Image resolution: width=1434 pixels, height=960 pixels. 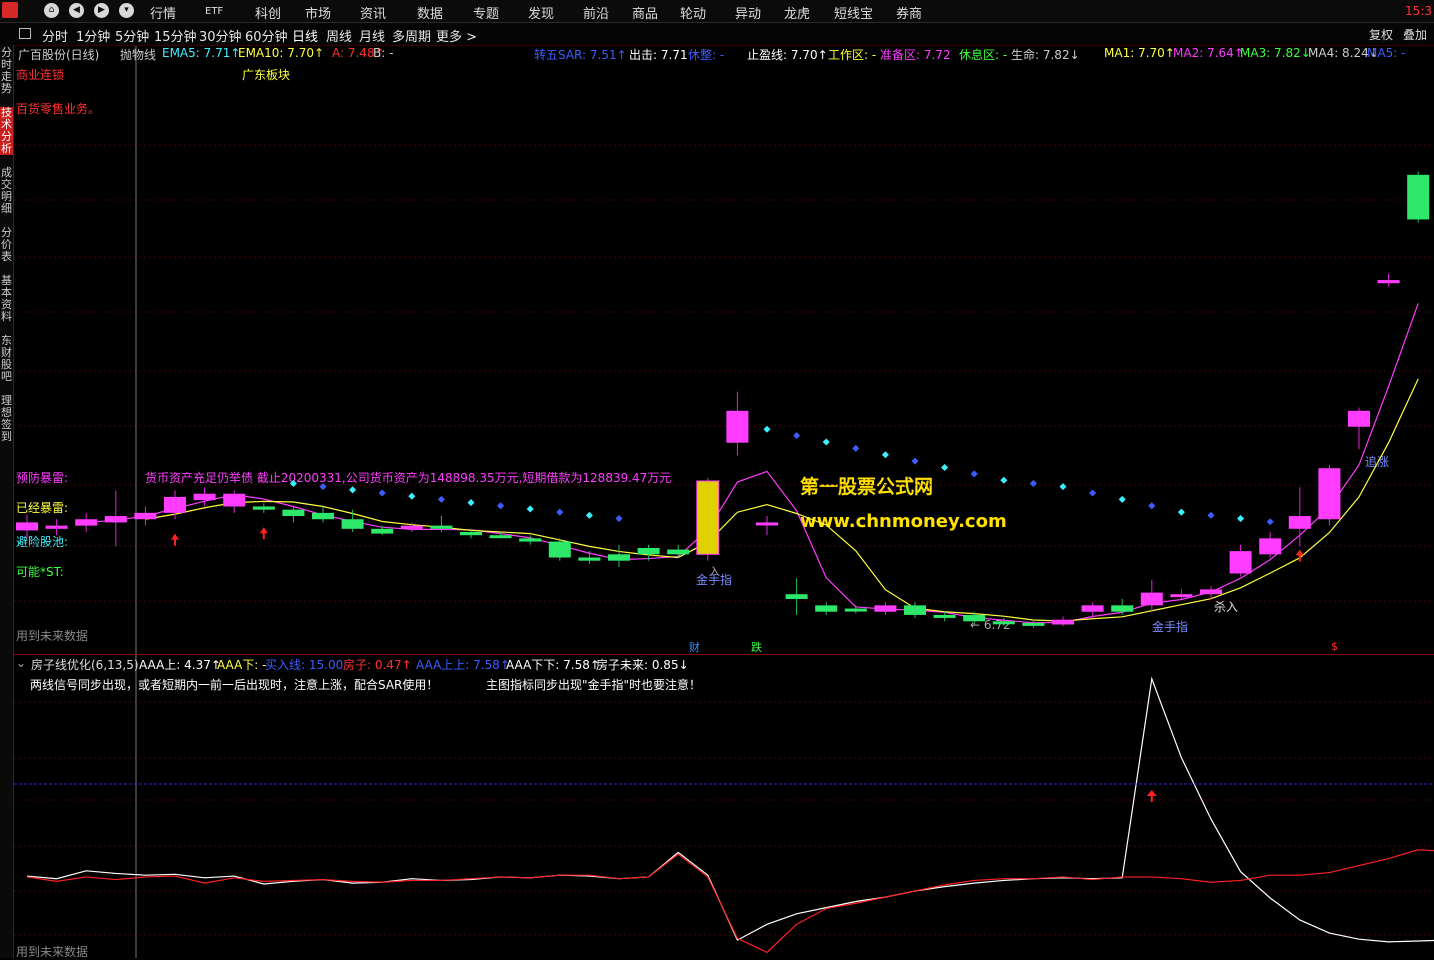 What do you see at coordinates (377, 665) in the screenshot?
I see `sub-legend-item-3: 房子: 0.47↑` at bounding box center [377, 665].